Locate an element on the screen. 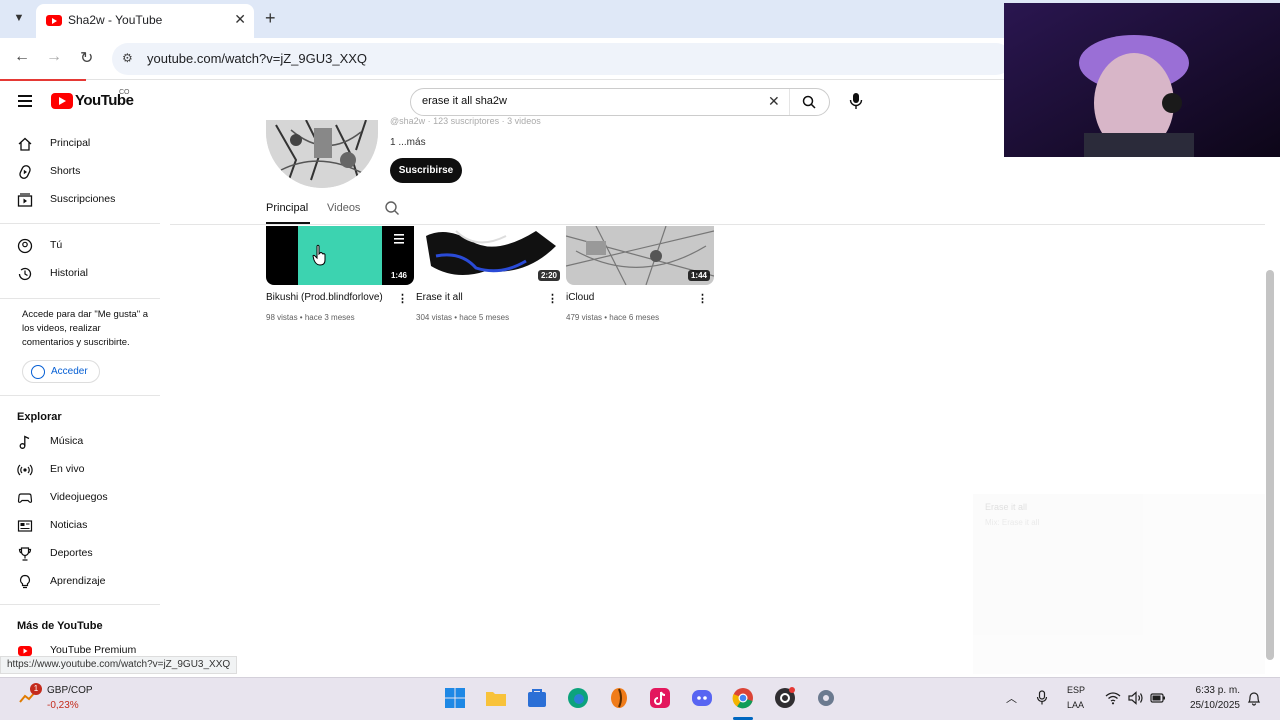  notification-bell-icon is located at coordinates (1254, 698).